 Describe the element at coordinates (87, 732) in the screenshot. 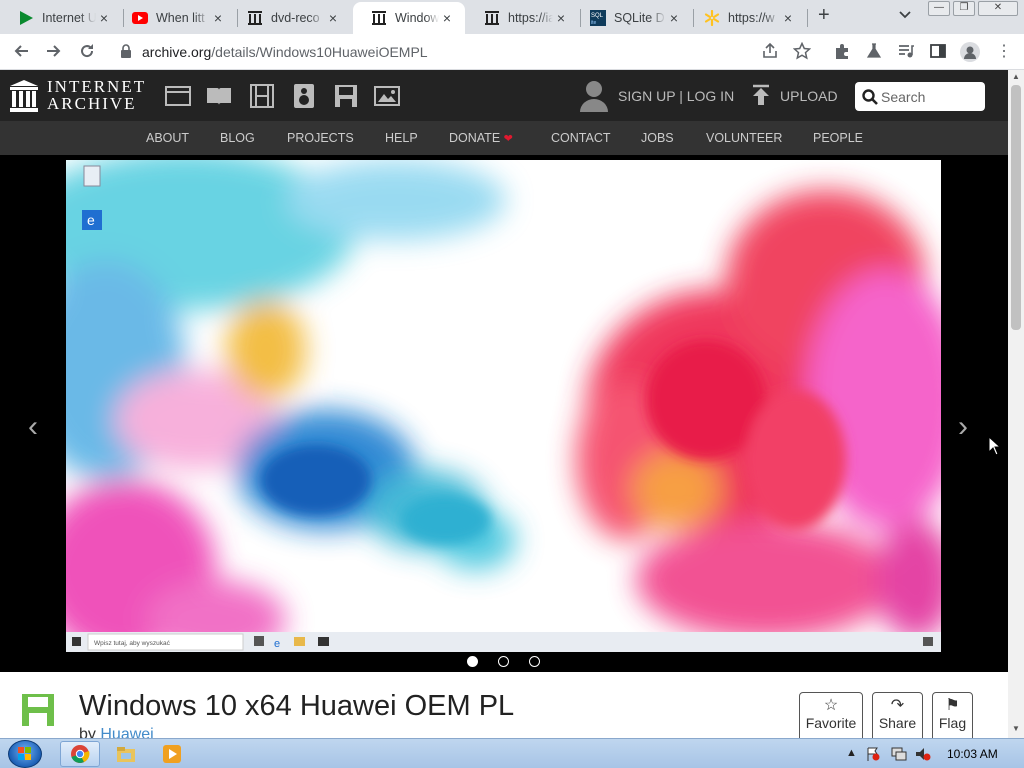

I see `by-prefix: by` at that location.